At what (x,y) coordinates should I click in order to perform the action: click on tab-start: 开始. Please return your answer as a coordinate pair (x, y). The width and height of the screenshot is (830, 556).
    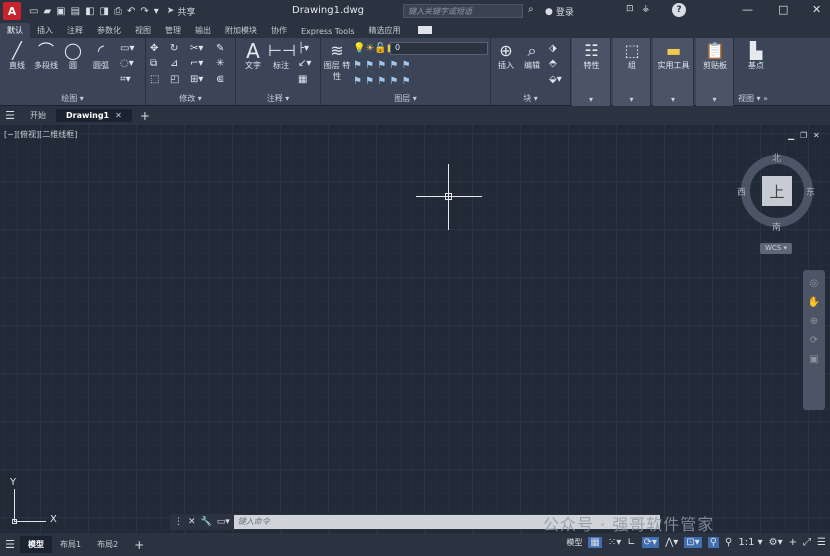
    Looking at the image, I should click on (38, 115).